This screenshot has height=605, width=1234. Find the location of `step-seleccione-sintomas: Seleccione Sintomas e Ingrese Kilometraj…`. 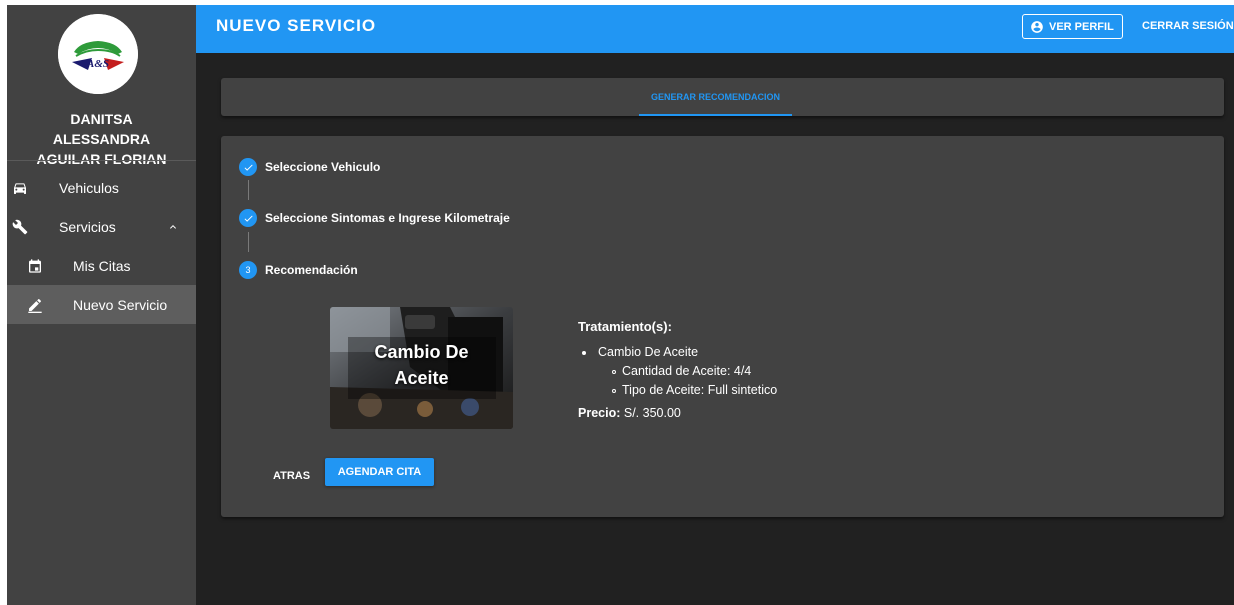

step-seleccione-sintomas: Seleccione Sintomas e Ingrese Kilometraj… is located at coordinates (374, 218).